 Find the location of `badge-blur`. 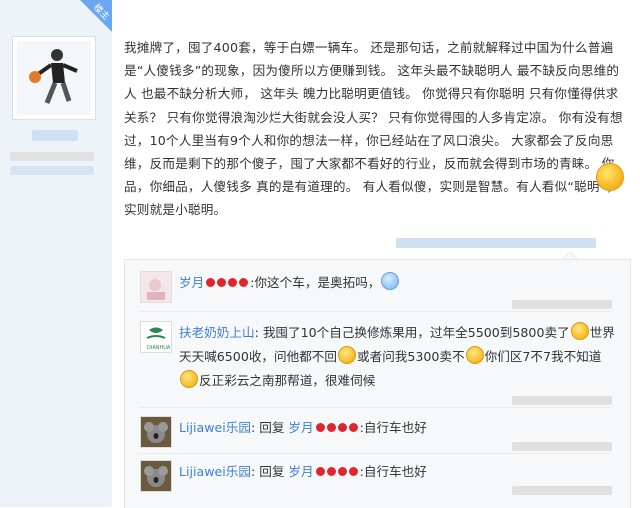

badge-blur is located at coordinates (52, 170).